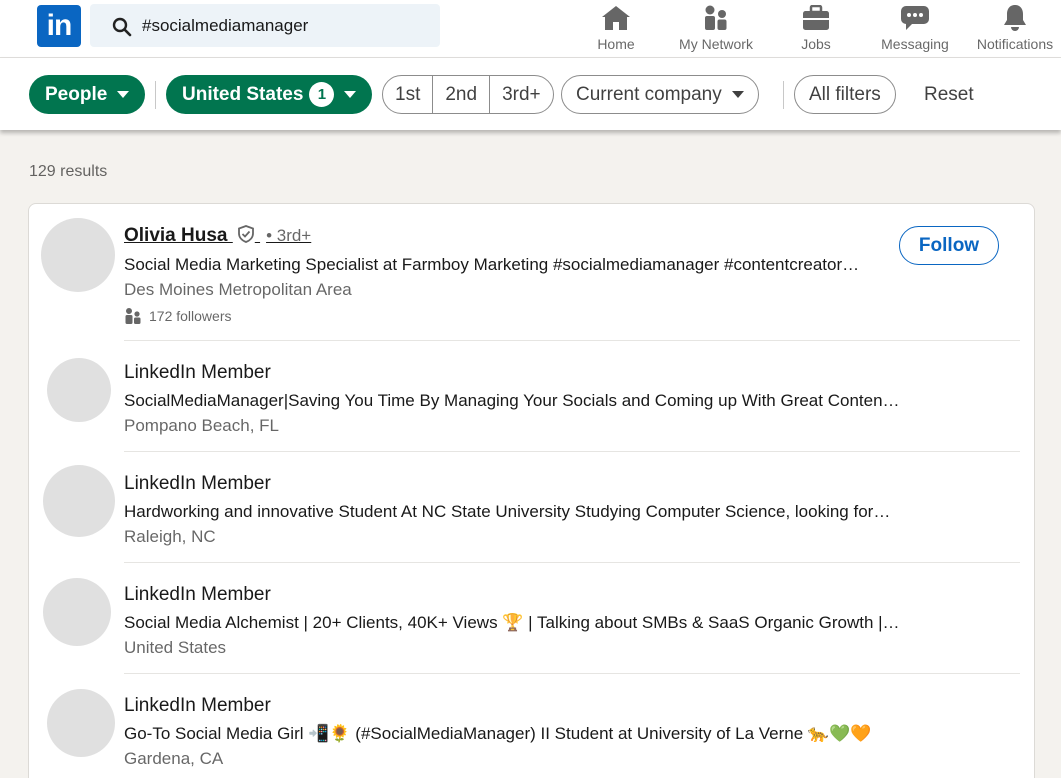 This screenshot has height=778, width=1061. I want to click on nav-messaging: Messaging, so click(915, 29).